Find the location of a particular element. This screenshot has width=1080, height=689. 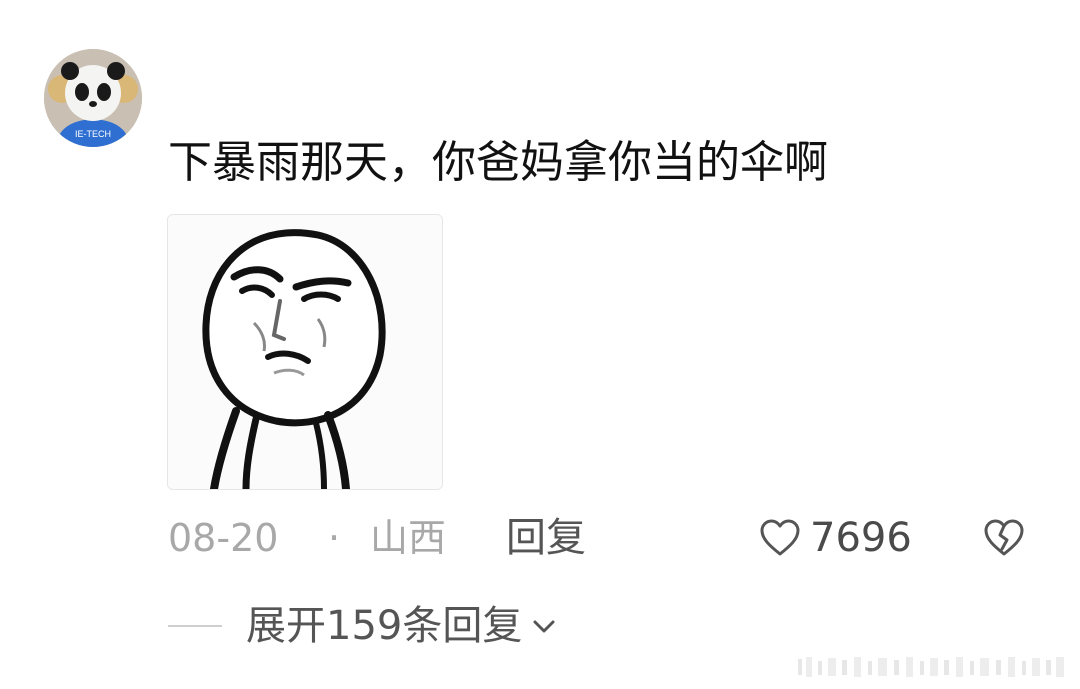

svg-text: IE-TECH is located at coordinates (93, 134).